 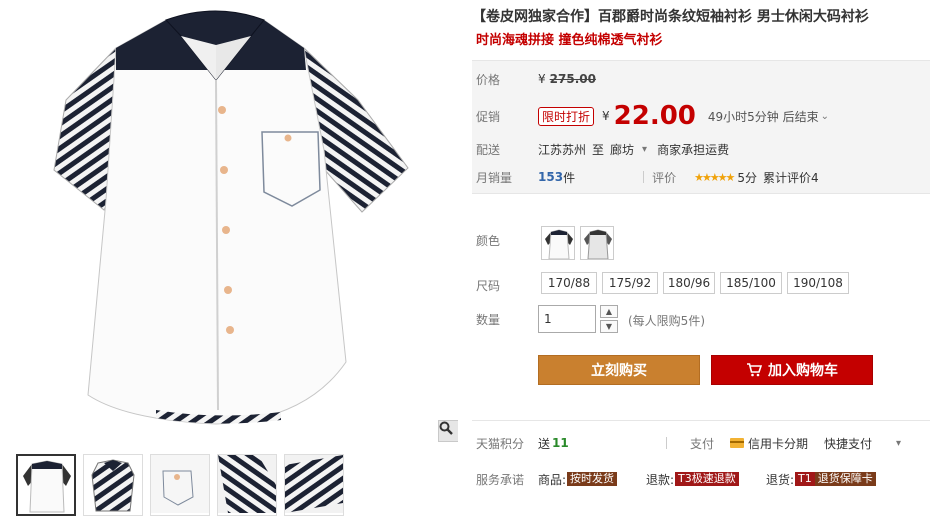 I want to click on promo-price: 22.00, so click(x=654, y=116).